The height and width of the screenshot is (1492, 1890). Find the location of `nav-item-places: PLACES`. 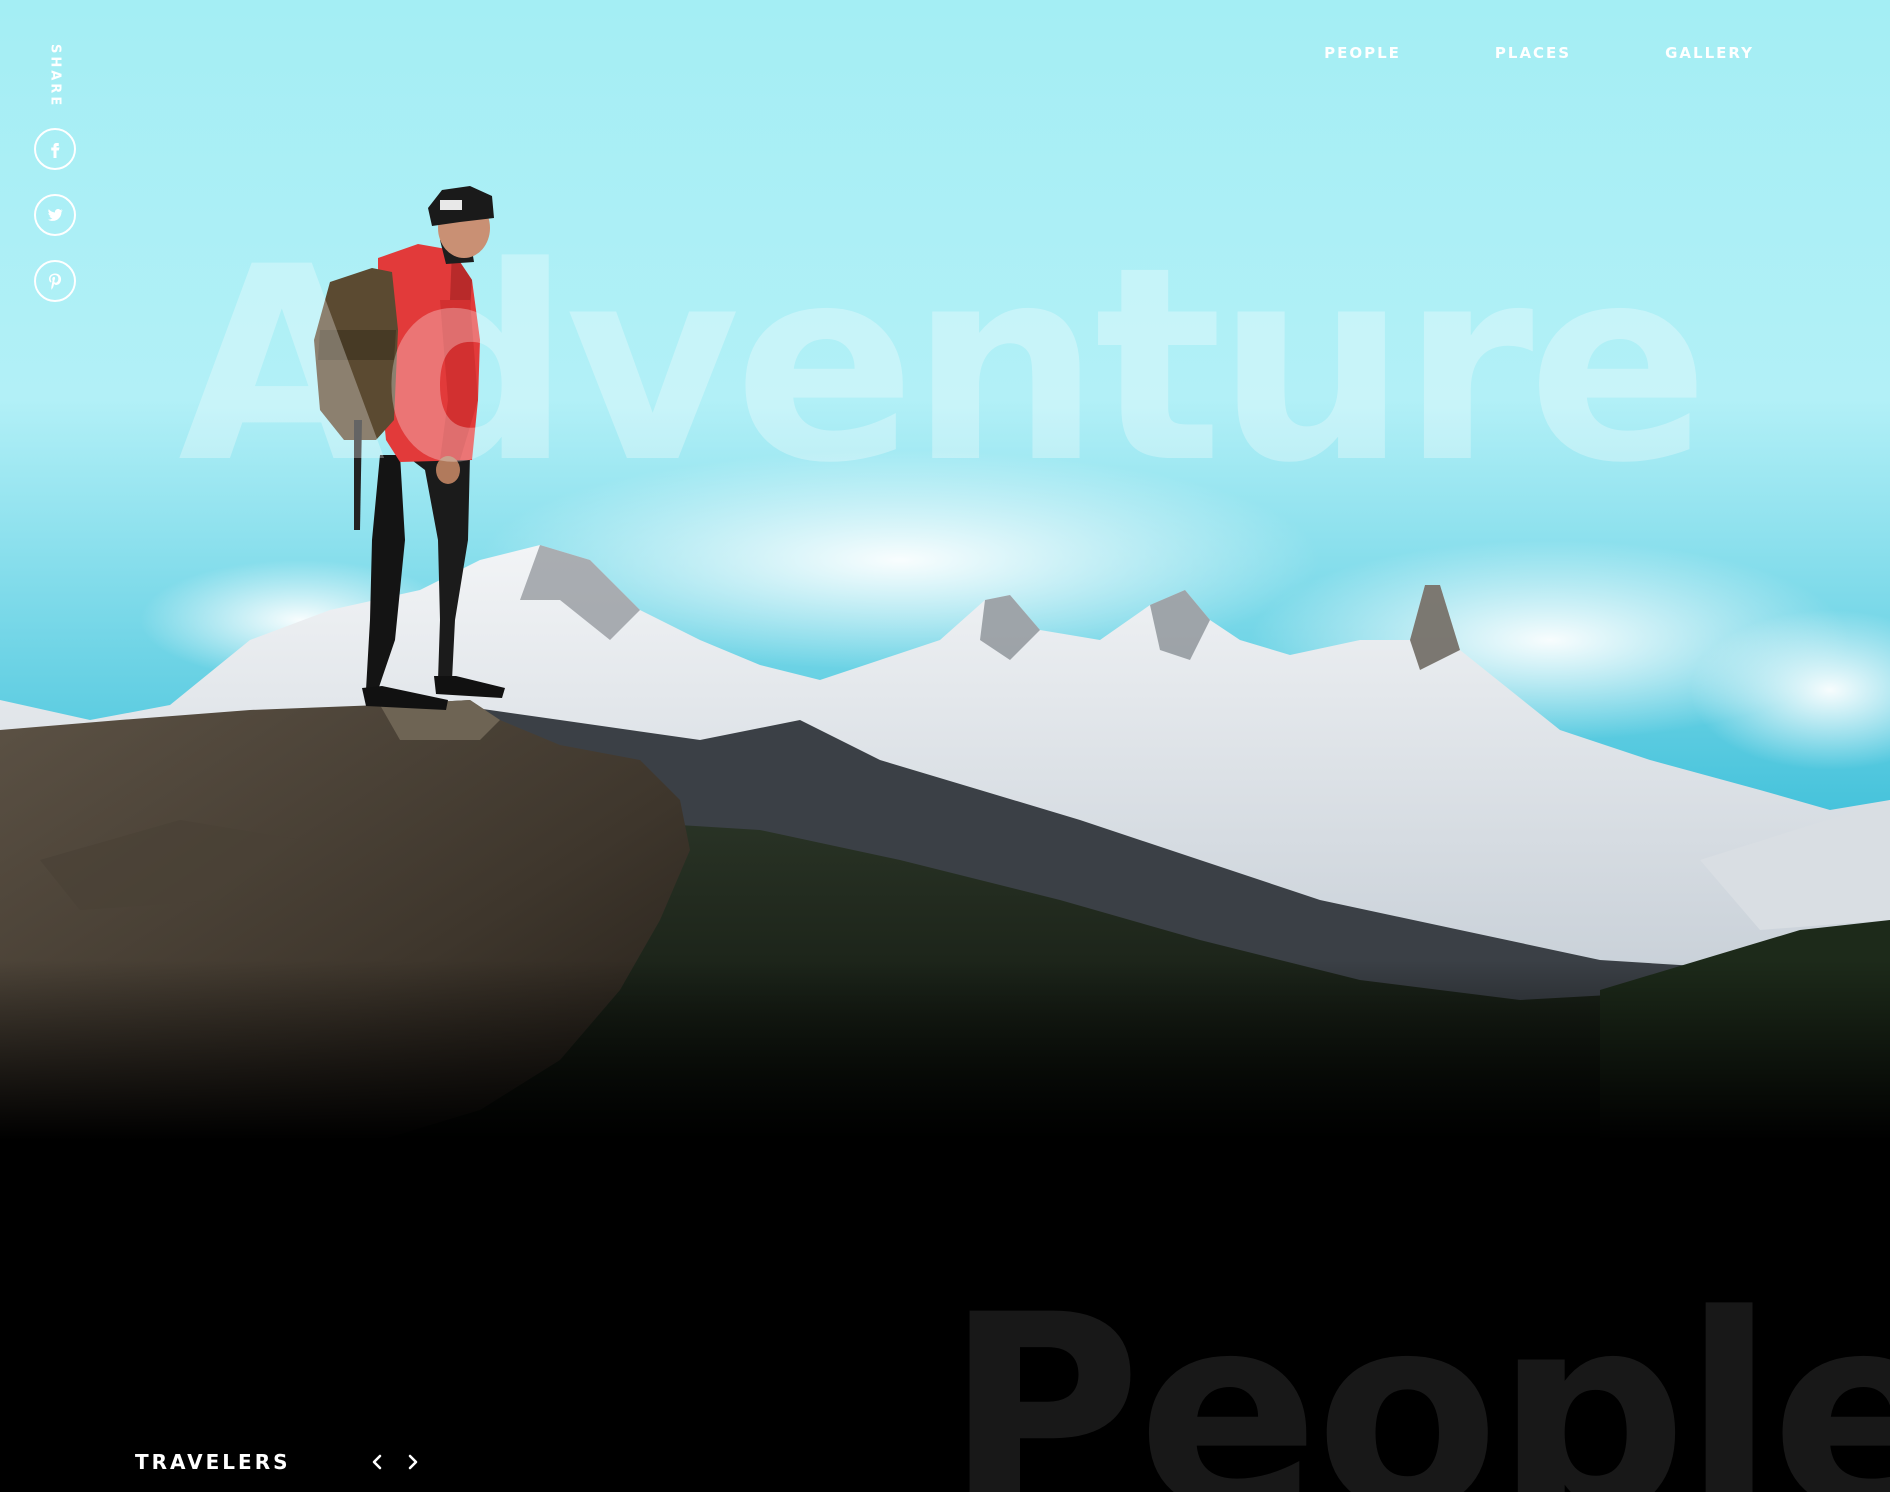

nav-item-places: PLACES is located at coordinates (1533, 53).